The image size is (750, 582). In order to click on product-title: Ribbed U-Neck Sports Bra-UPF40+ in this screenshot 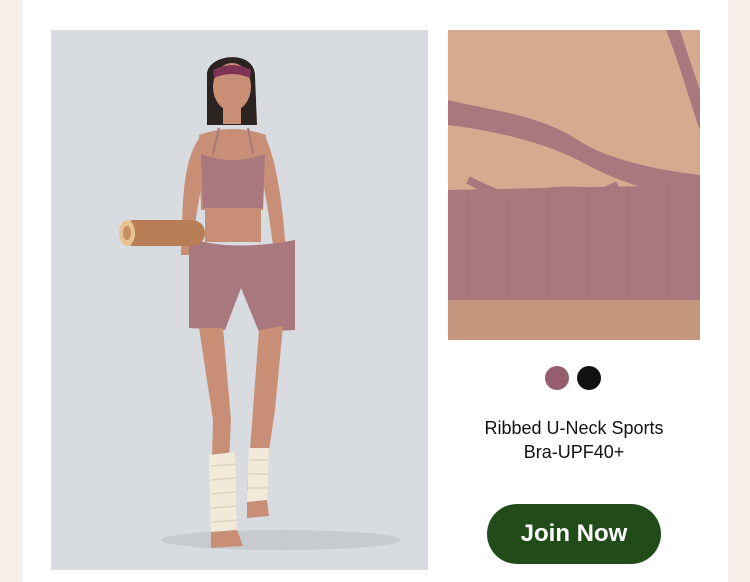, I will do `click(574, 440)`.